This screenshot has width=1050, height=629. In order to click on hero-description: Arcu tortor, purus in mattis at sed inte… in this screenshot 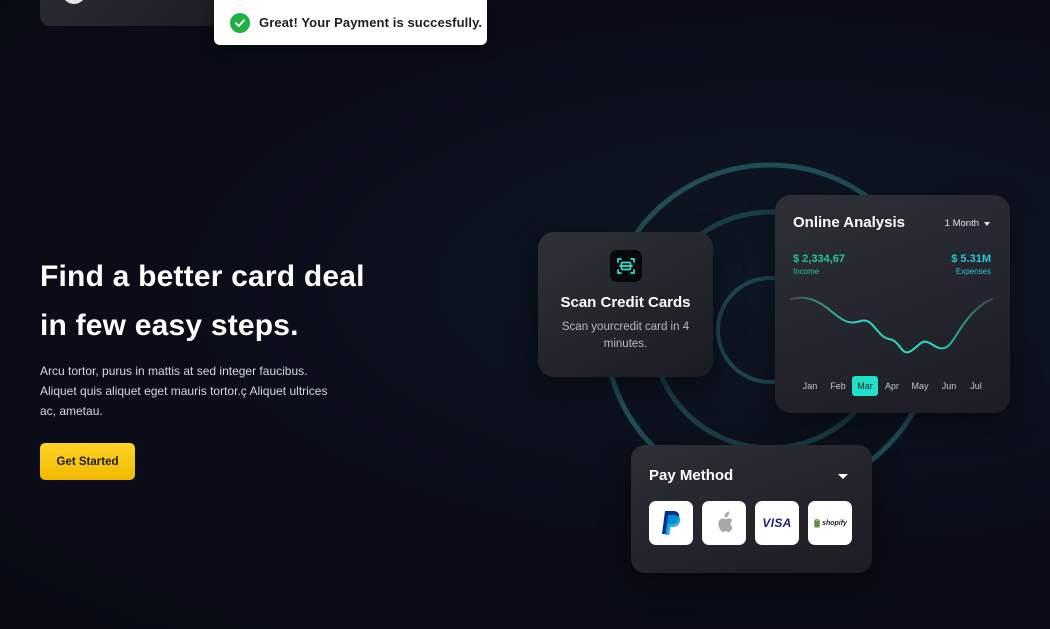, I will do `click(184, 391)`.